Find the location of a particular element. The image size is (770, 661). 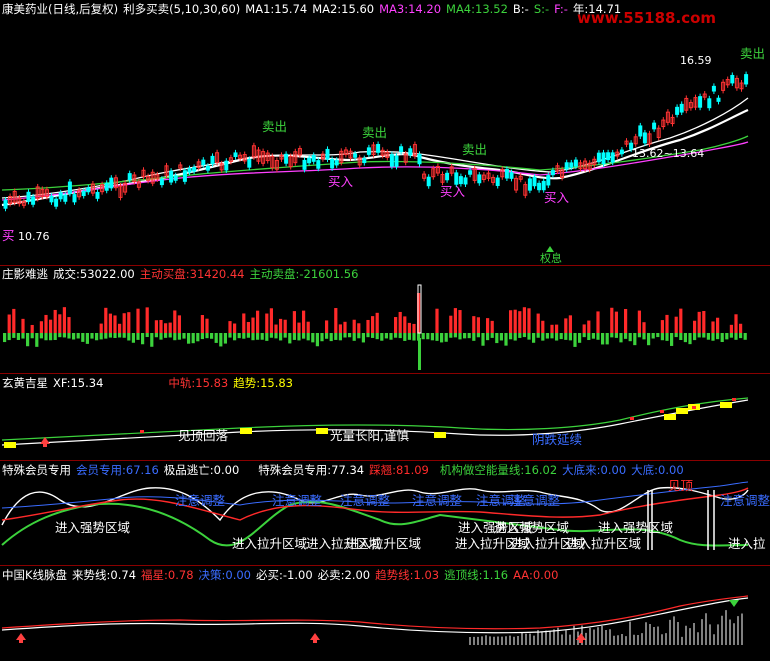

xh-note: 光量长阳,谨慎 is located at coordinates (369, 435).